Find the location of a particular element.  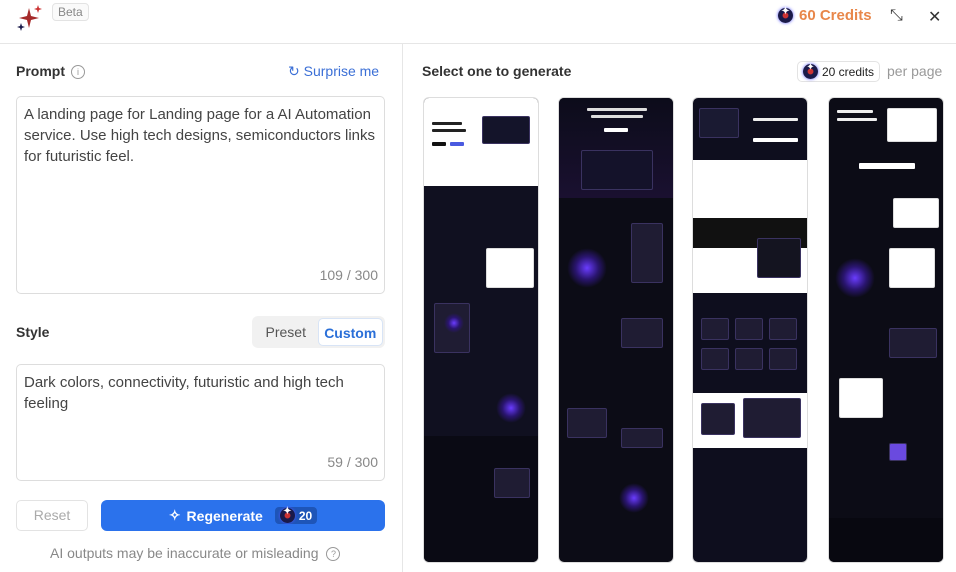

sparkle-logo-icon is located at coordinates (29, 18).